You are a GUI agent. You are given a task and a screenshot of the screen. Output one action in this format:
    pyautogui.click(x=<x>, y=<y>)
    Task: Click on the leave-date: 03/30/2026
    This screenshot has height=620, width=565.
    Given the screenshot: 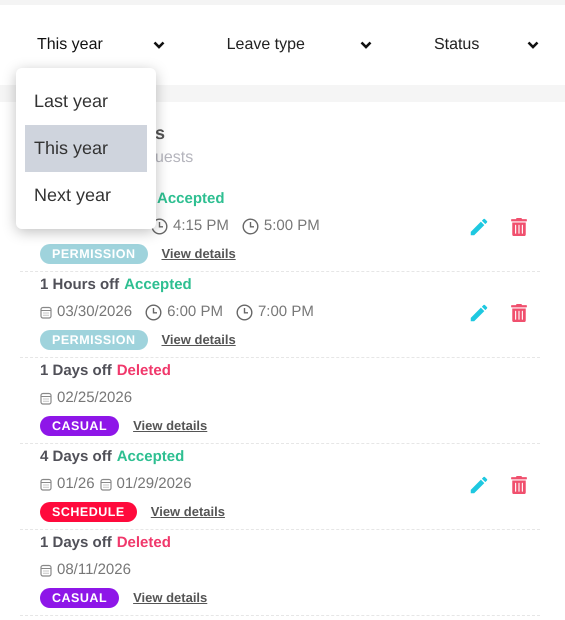 What is the action you would take?
    pyautogui.click(x=94, y=312)
    